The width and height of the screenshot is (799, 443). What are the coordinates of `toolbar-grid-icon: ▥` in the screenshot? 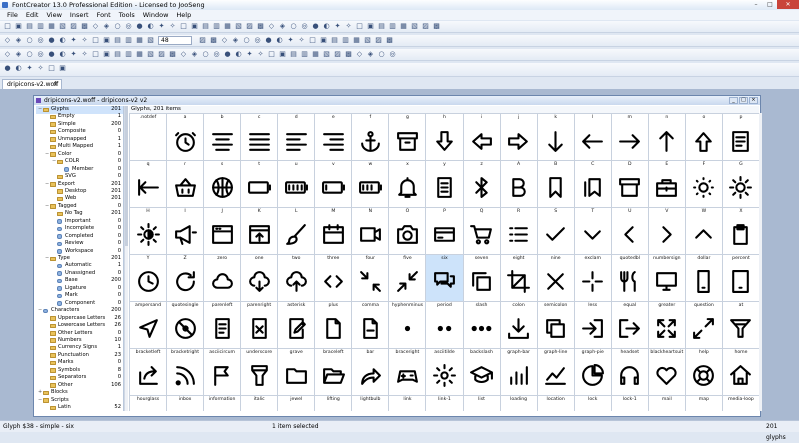 It's located at (216, 26).